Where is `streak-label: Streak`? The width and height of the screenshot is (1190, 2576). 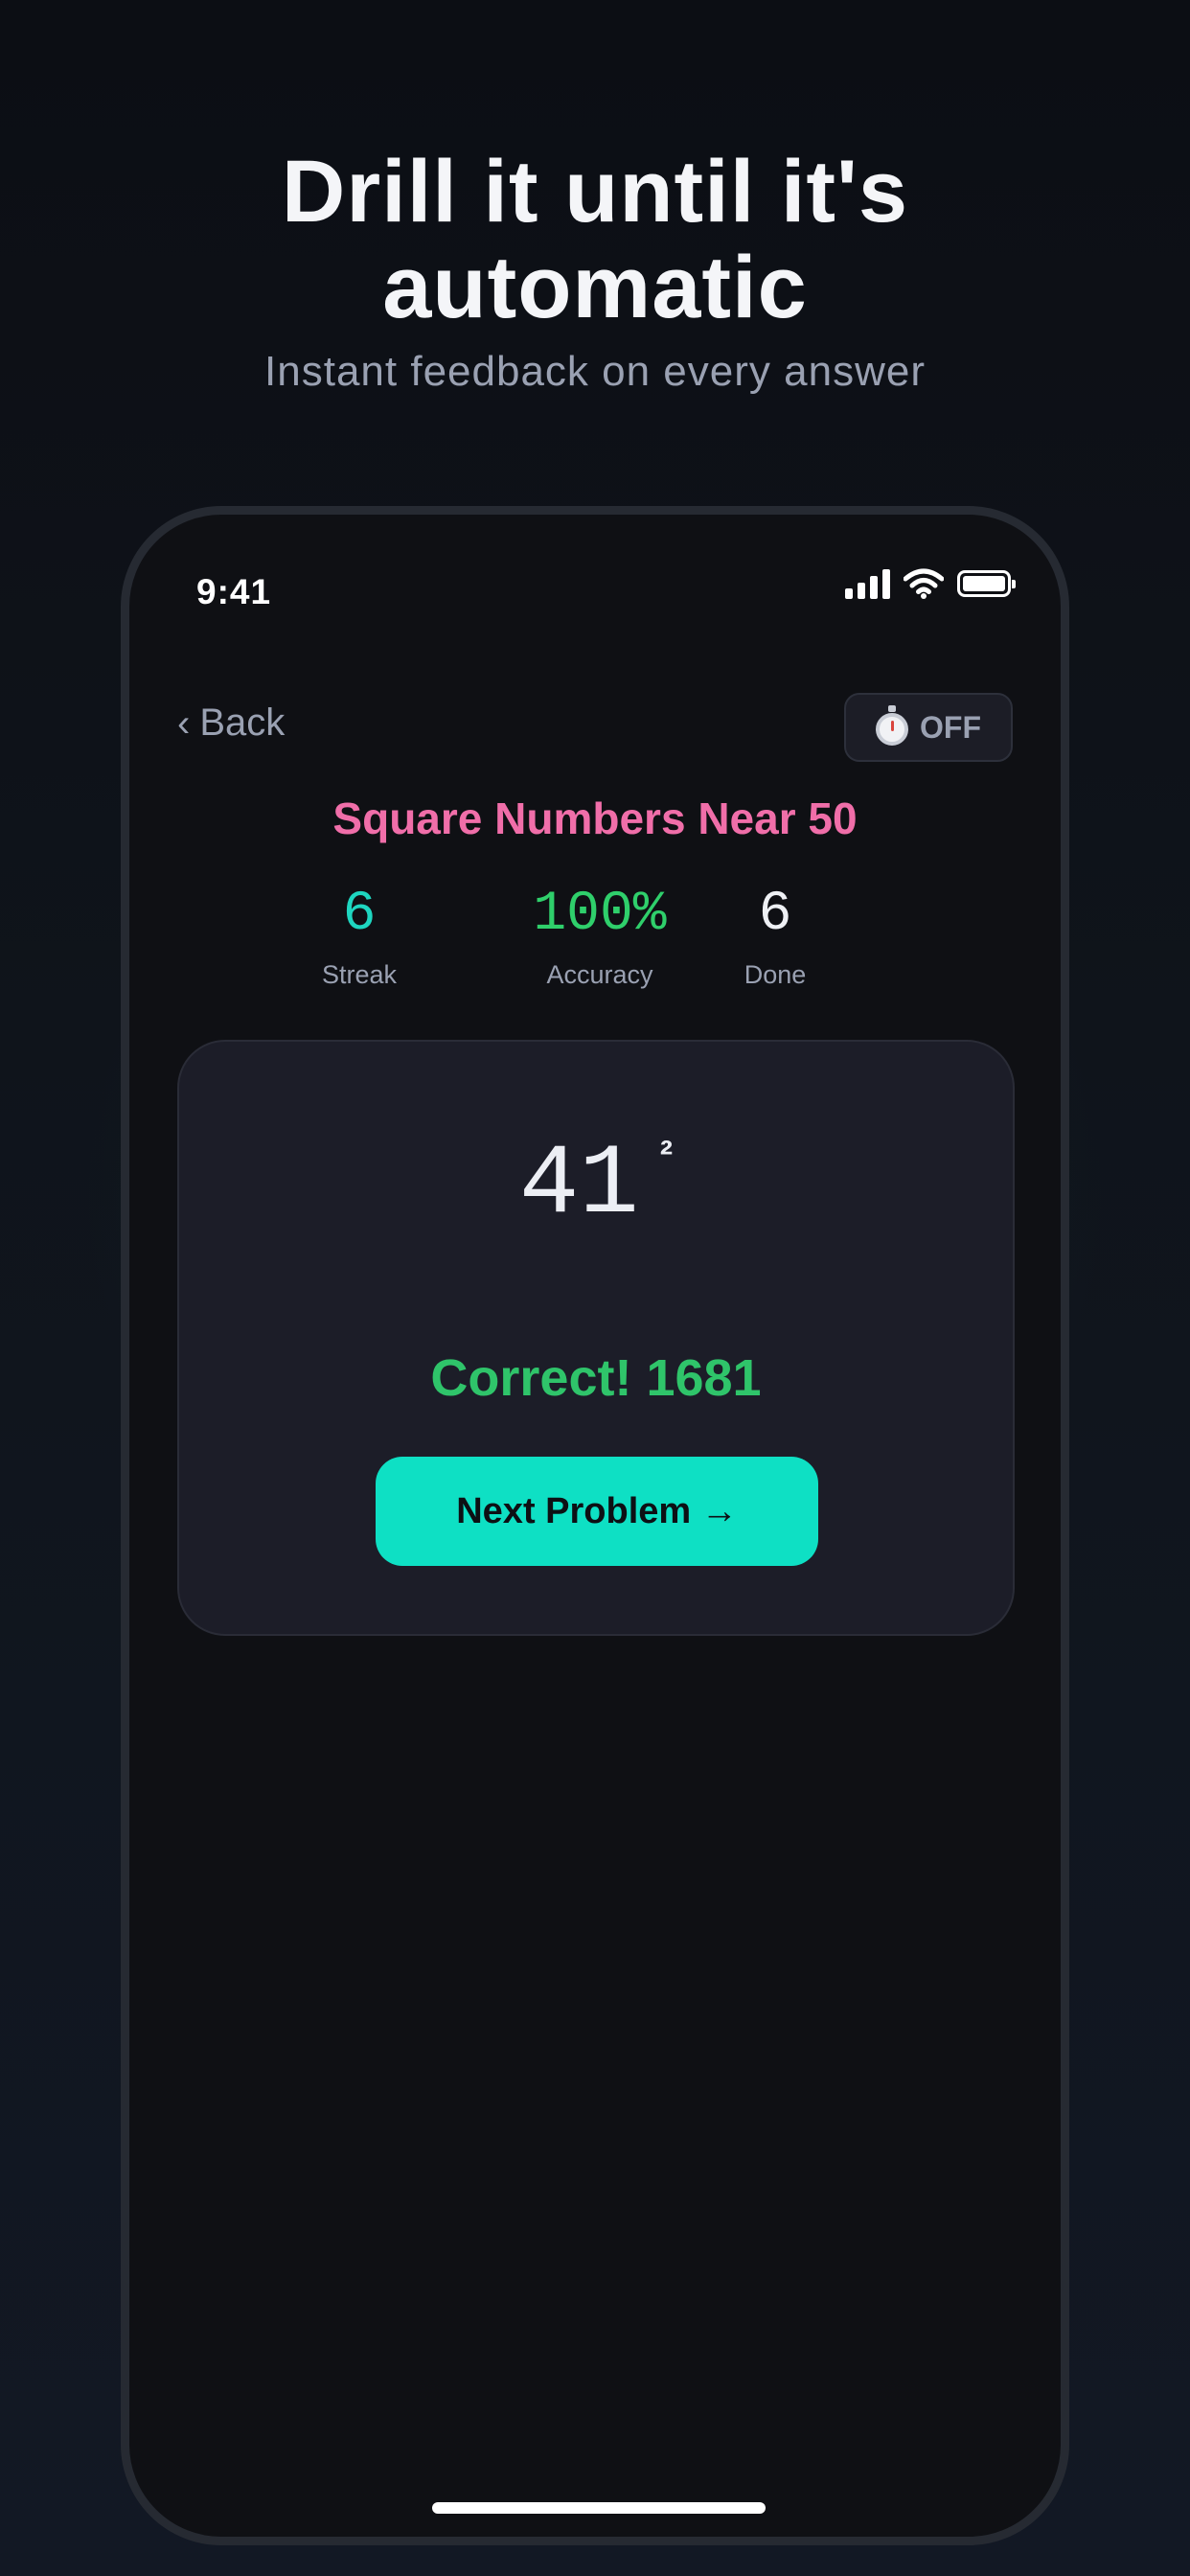 streak-label: Streak is located at coordinates (359, 974).